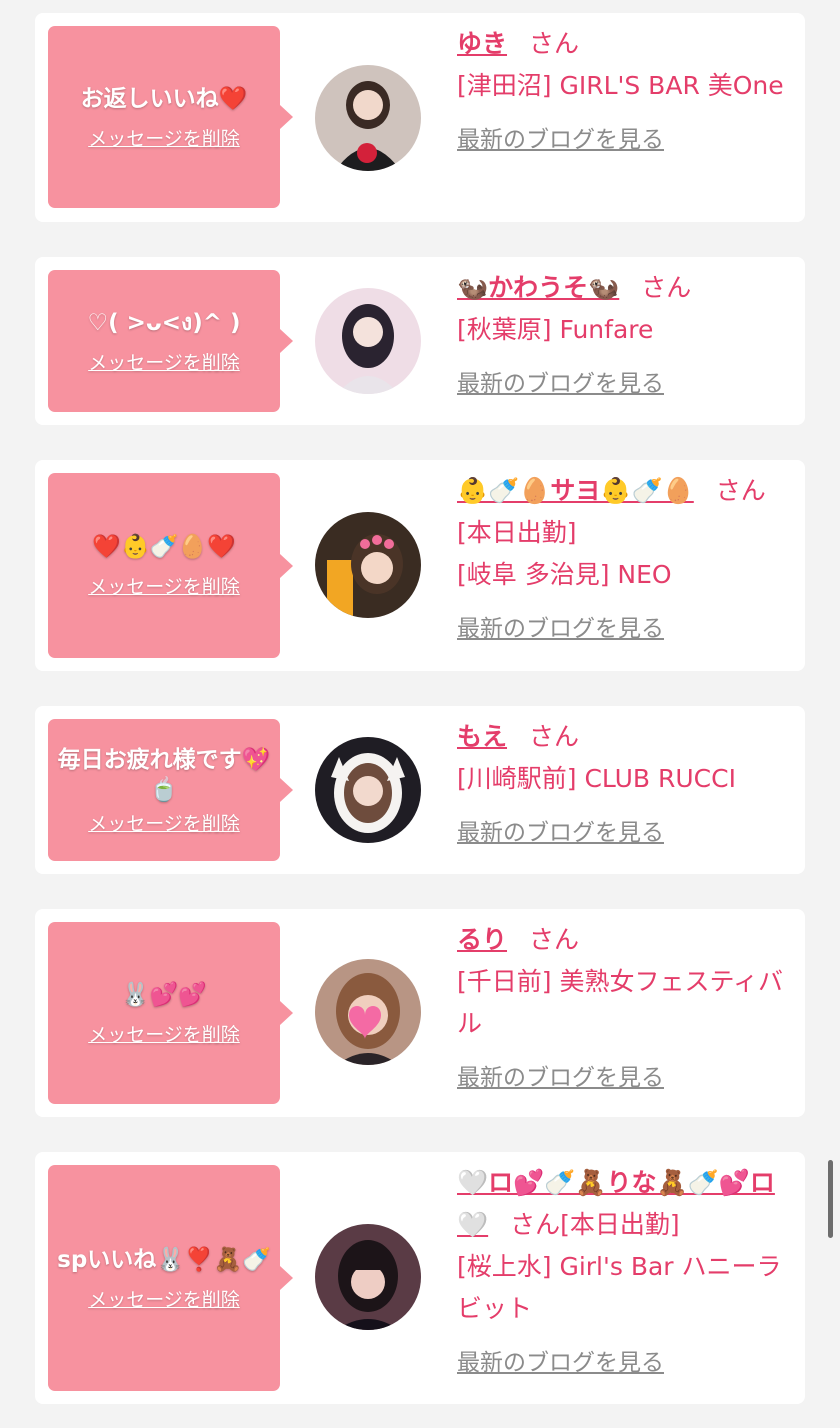  I want to click on message-text: ♡( >ᴗ<ง)^ ), so click(164, 322).